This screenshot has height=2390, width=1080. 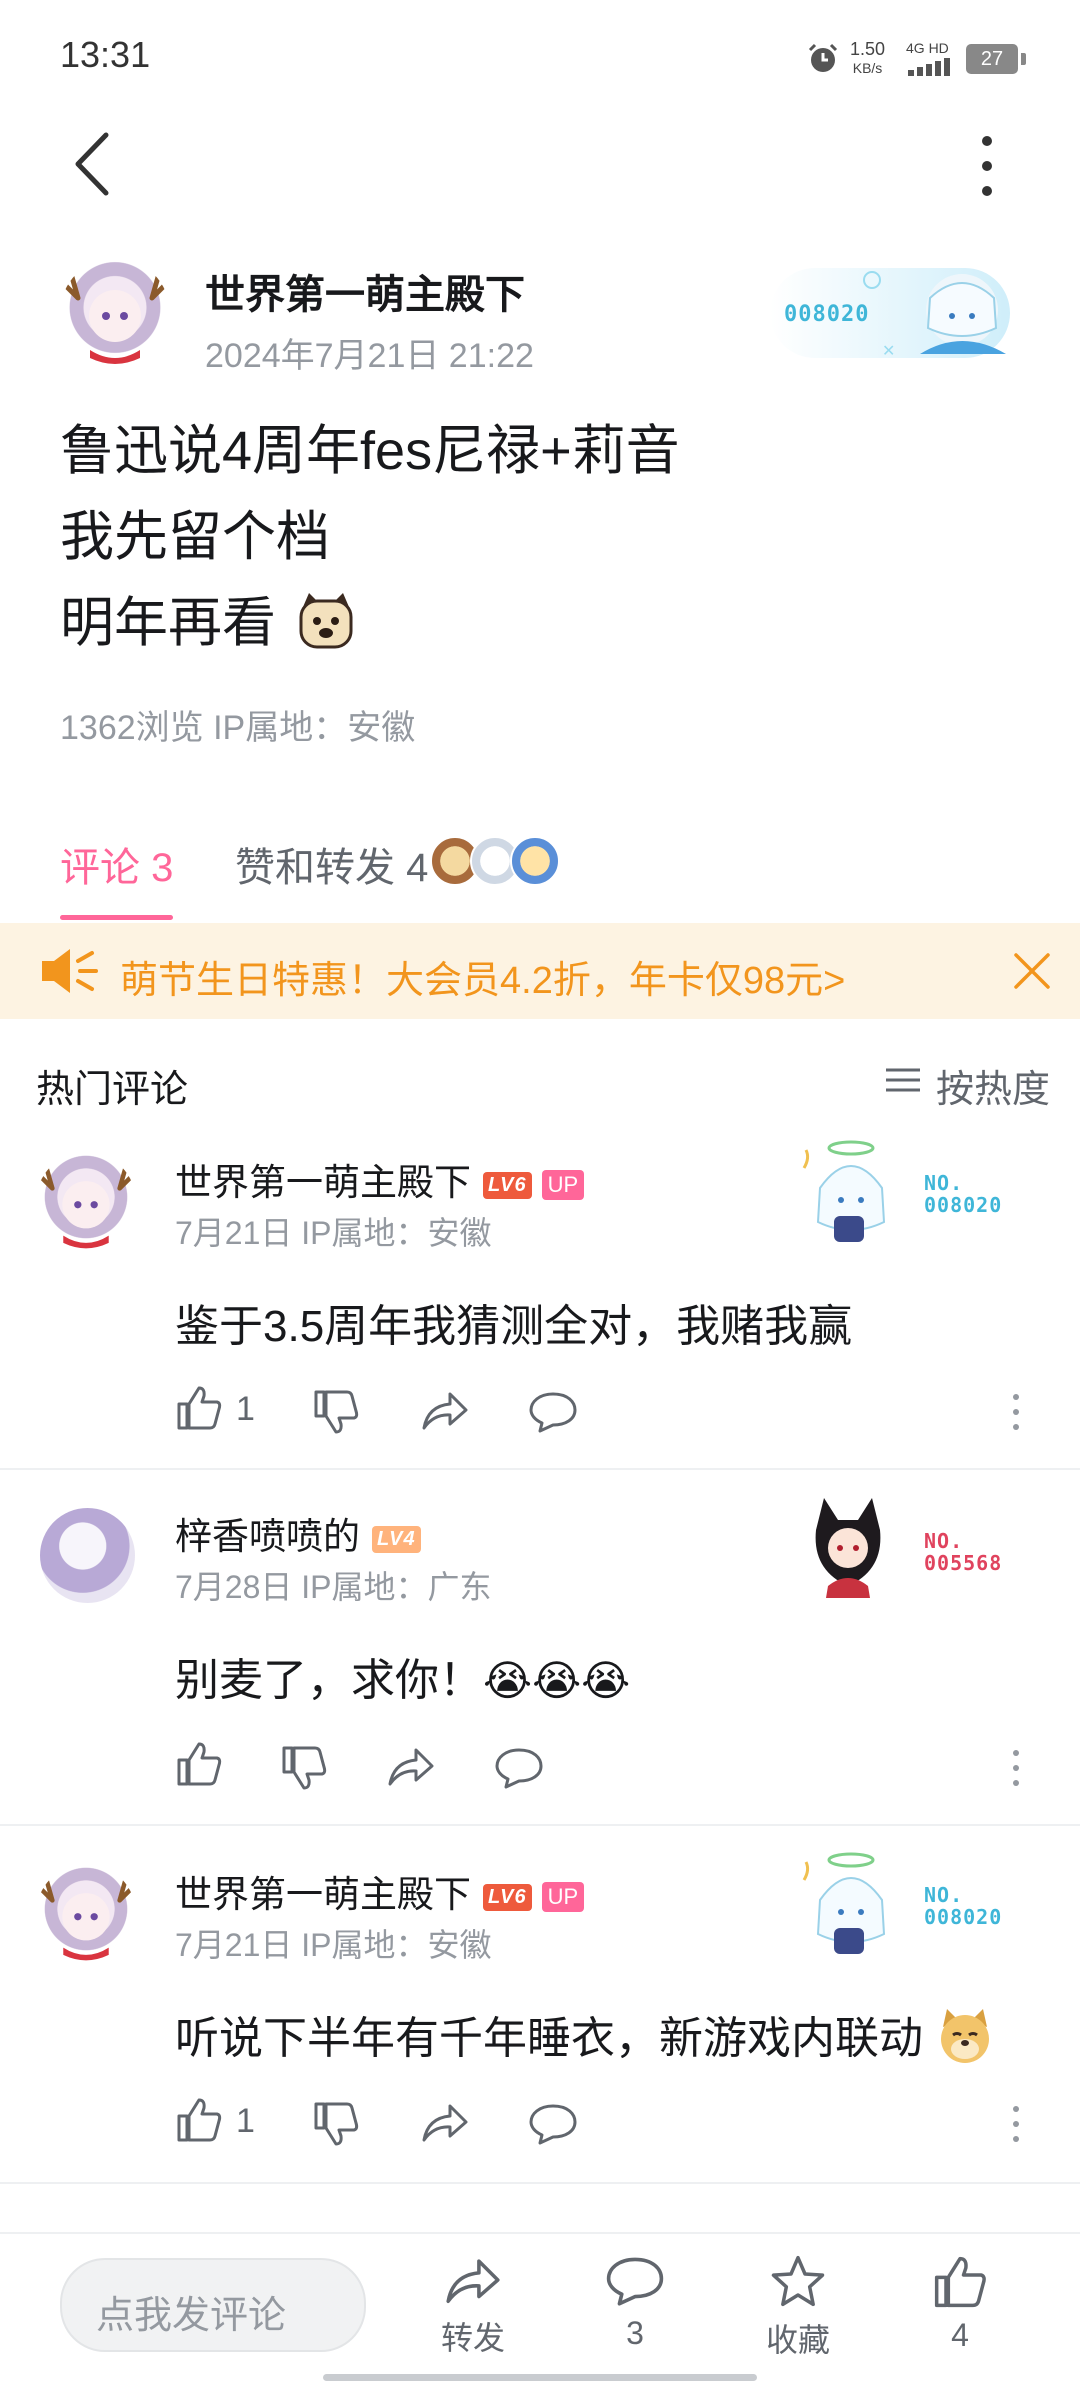 I want to click on level-badge: LV4, so click(x=396, y=1539).